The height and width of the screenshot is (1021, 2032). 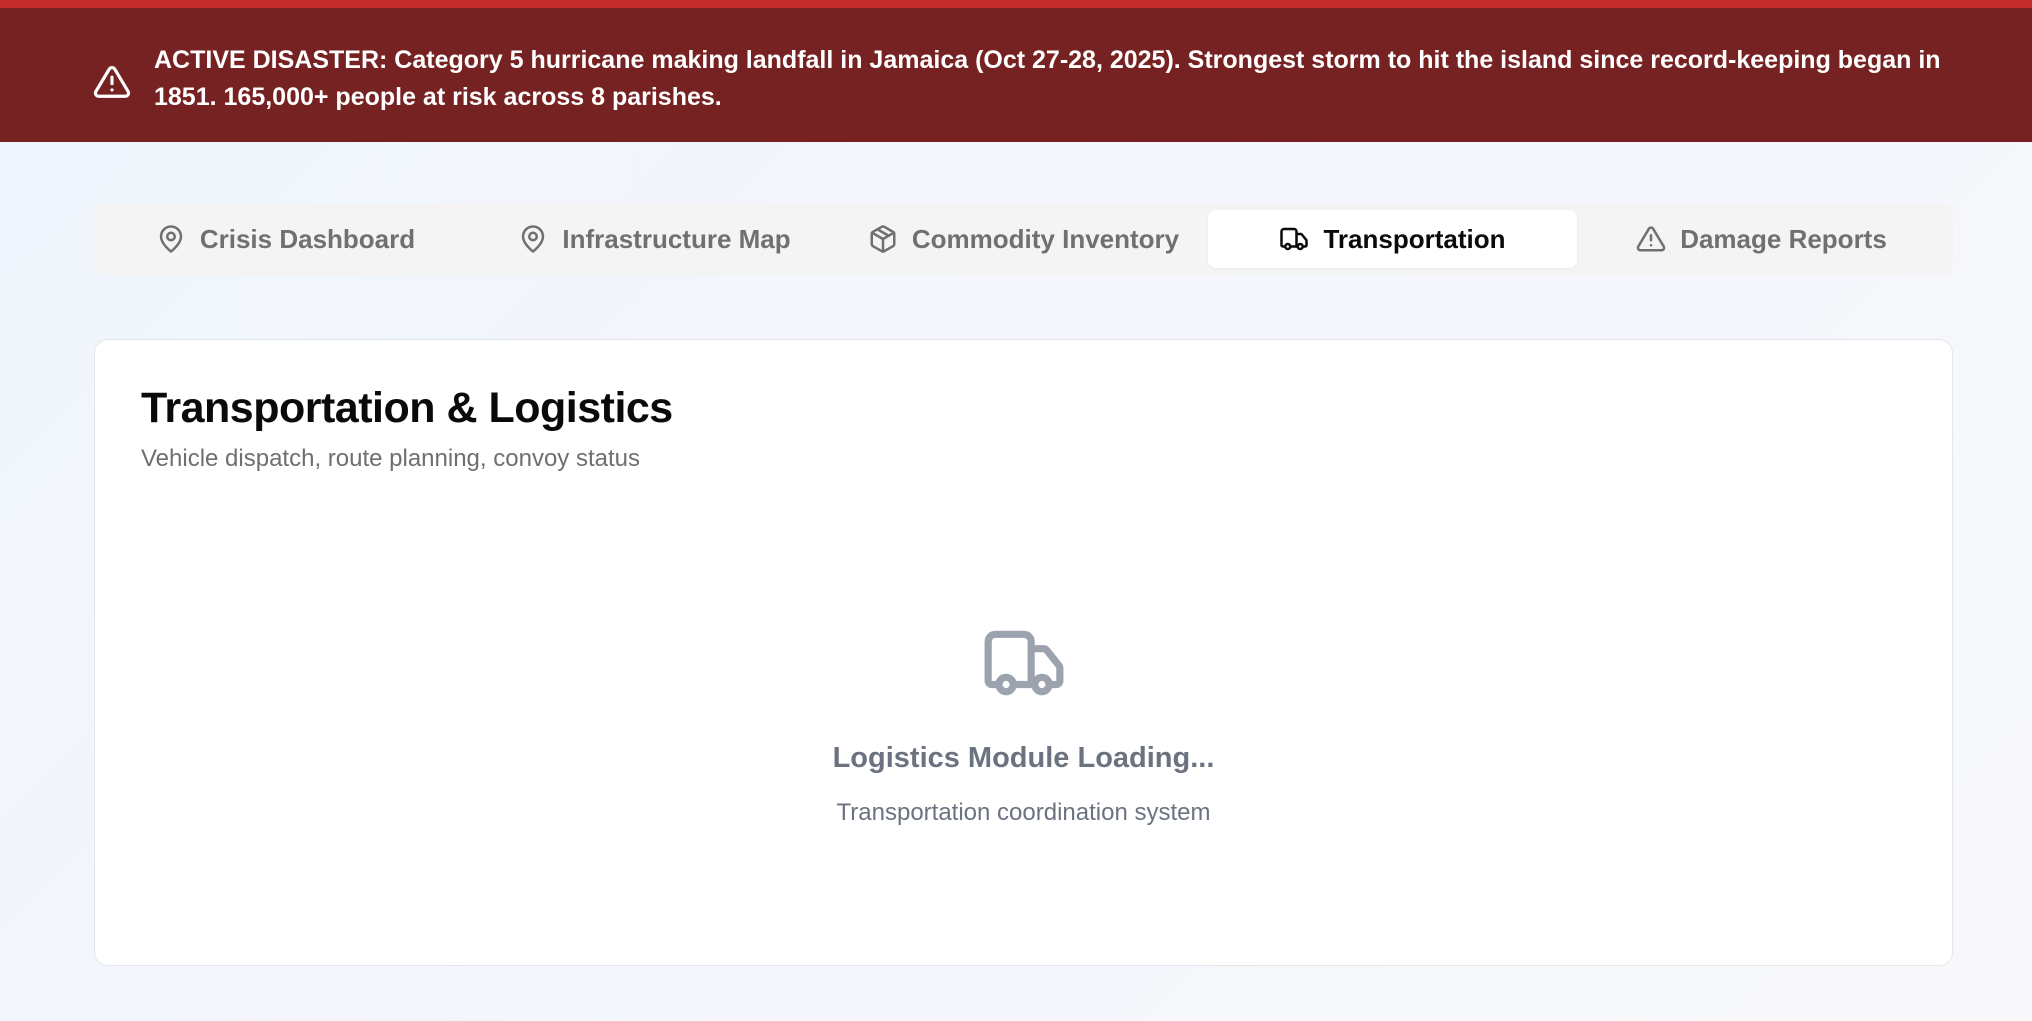 What do you see at coordinates (1045, 238) in the screenshot?
I see `tab-label: Commodity Inventory` at bounding box center [1045, 238].